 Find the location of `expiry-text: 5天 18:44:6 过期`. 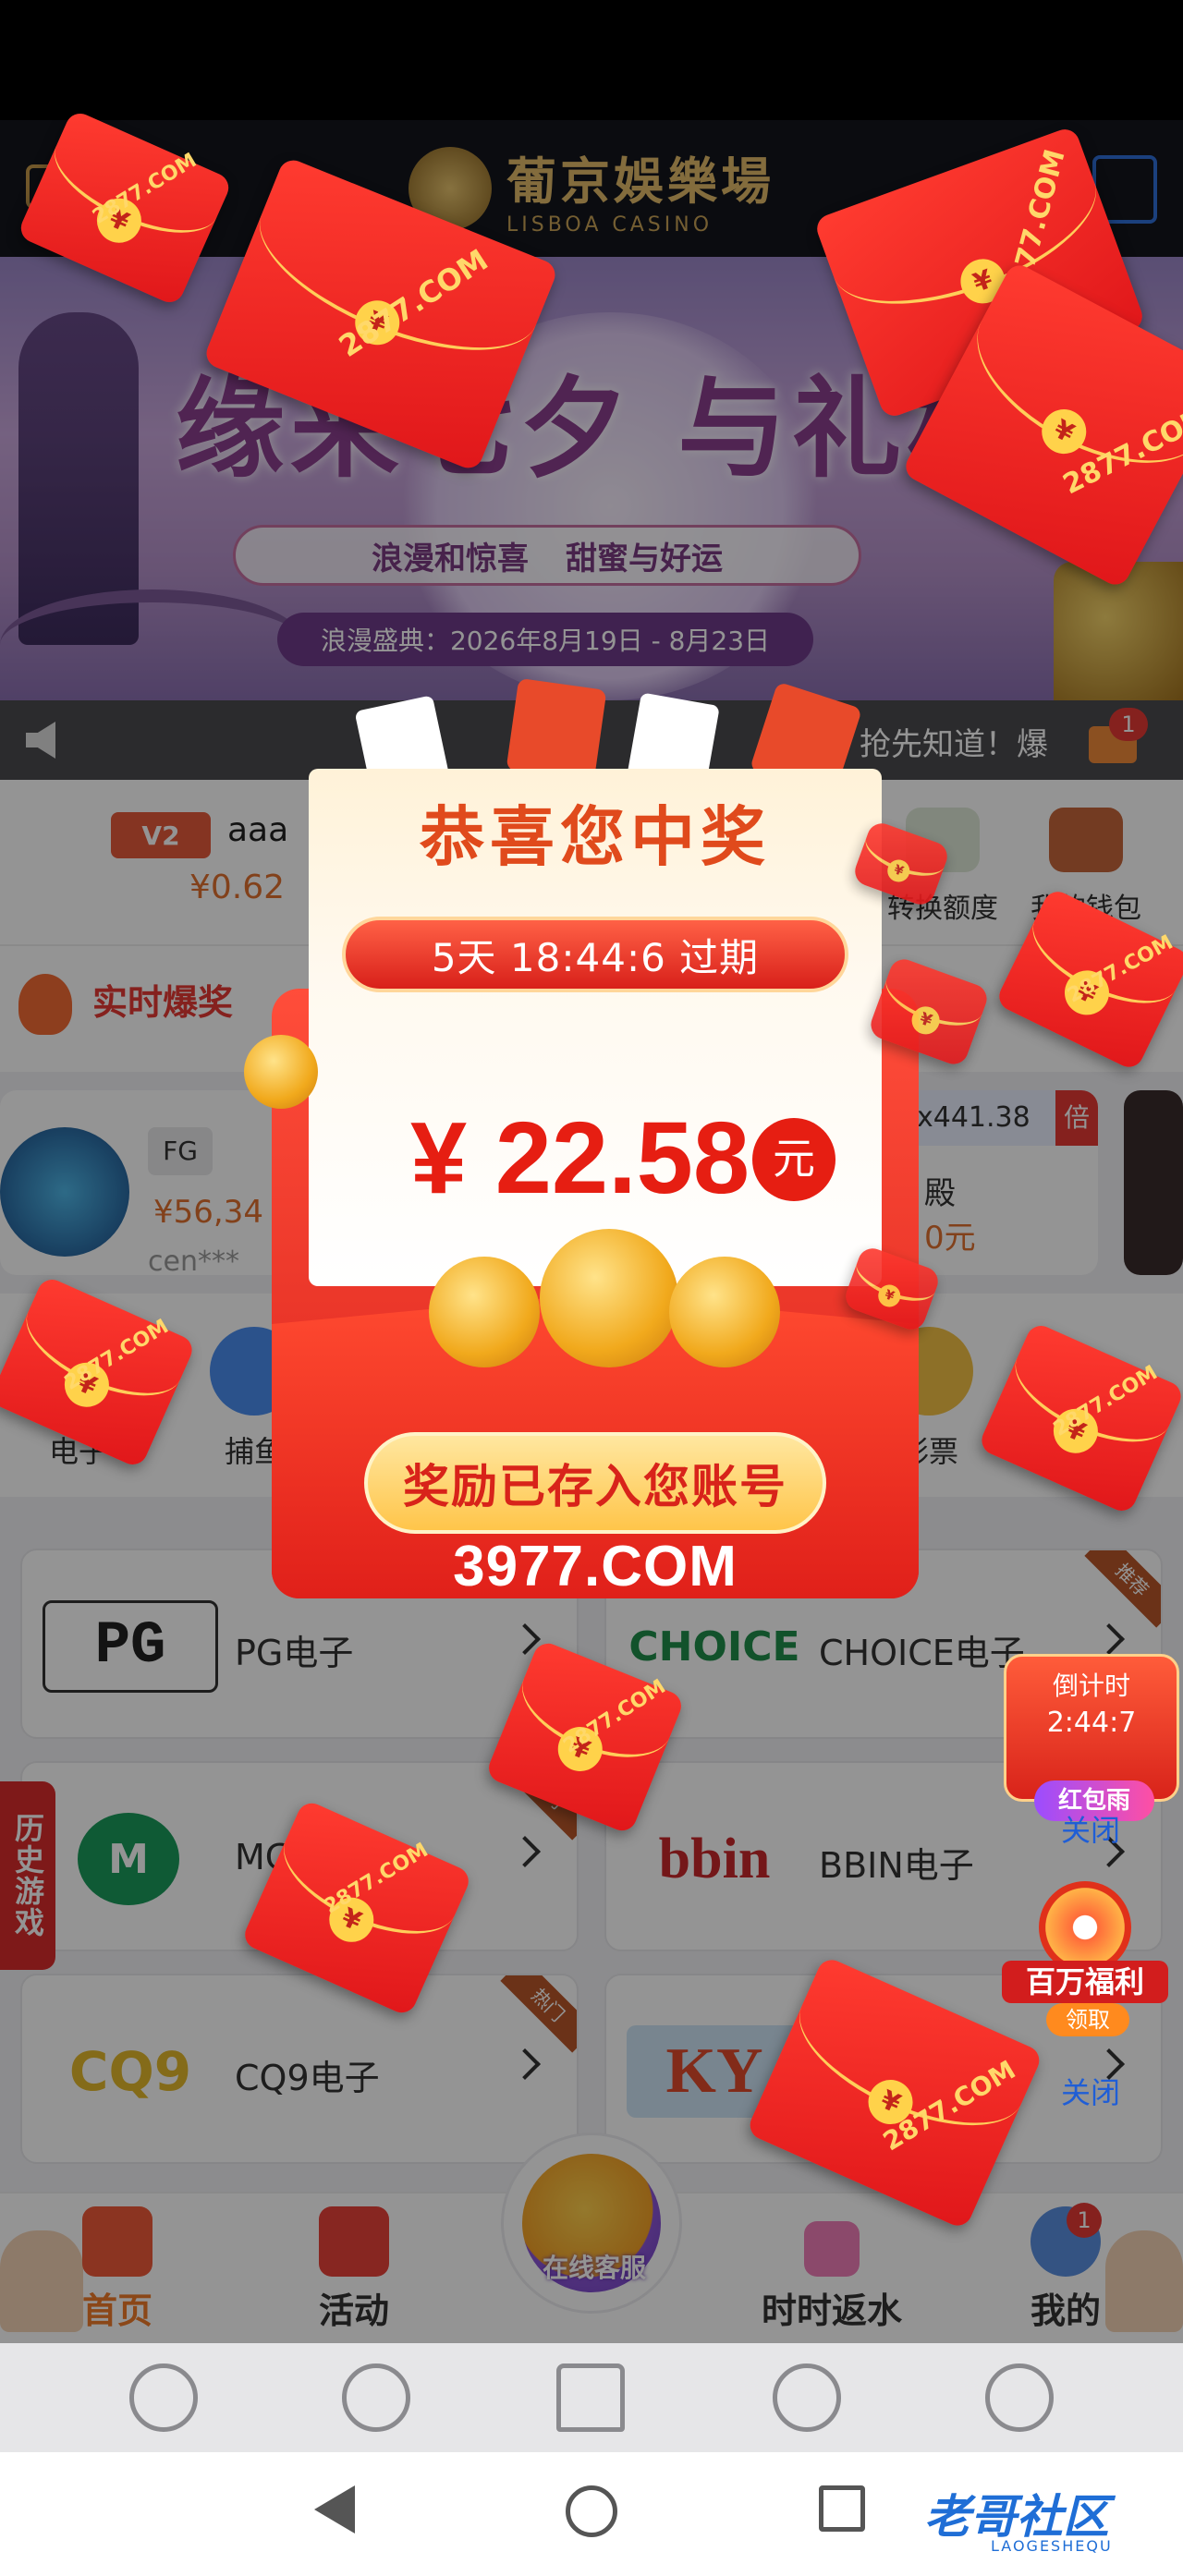

expiry-text: 5天 18:44:6 过期 is located at coordinates (595, 957).